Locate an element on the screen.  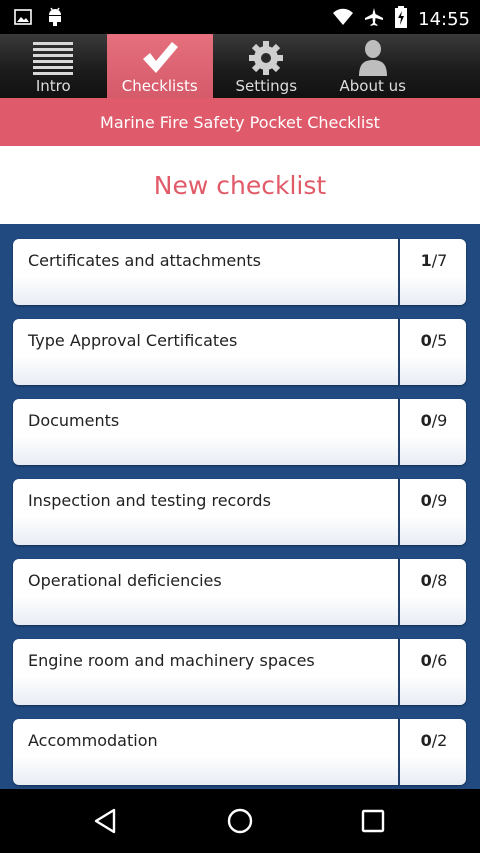
home-button is located at coordinates (240, 823).